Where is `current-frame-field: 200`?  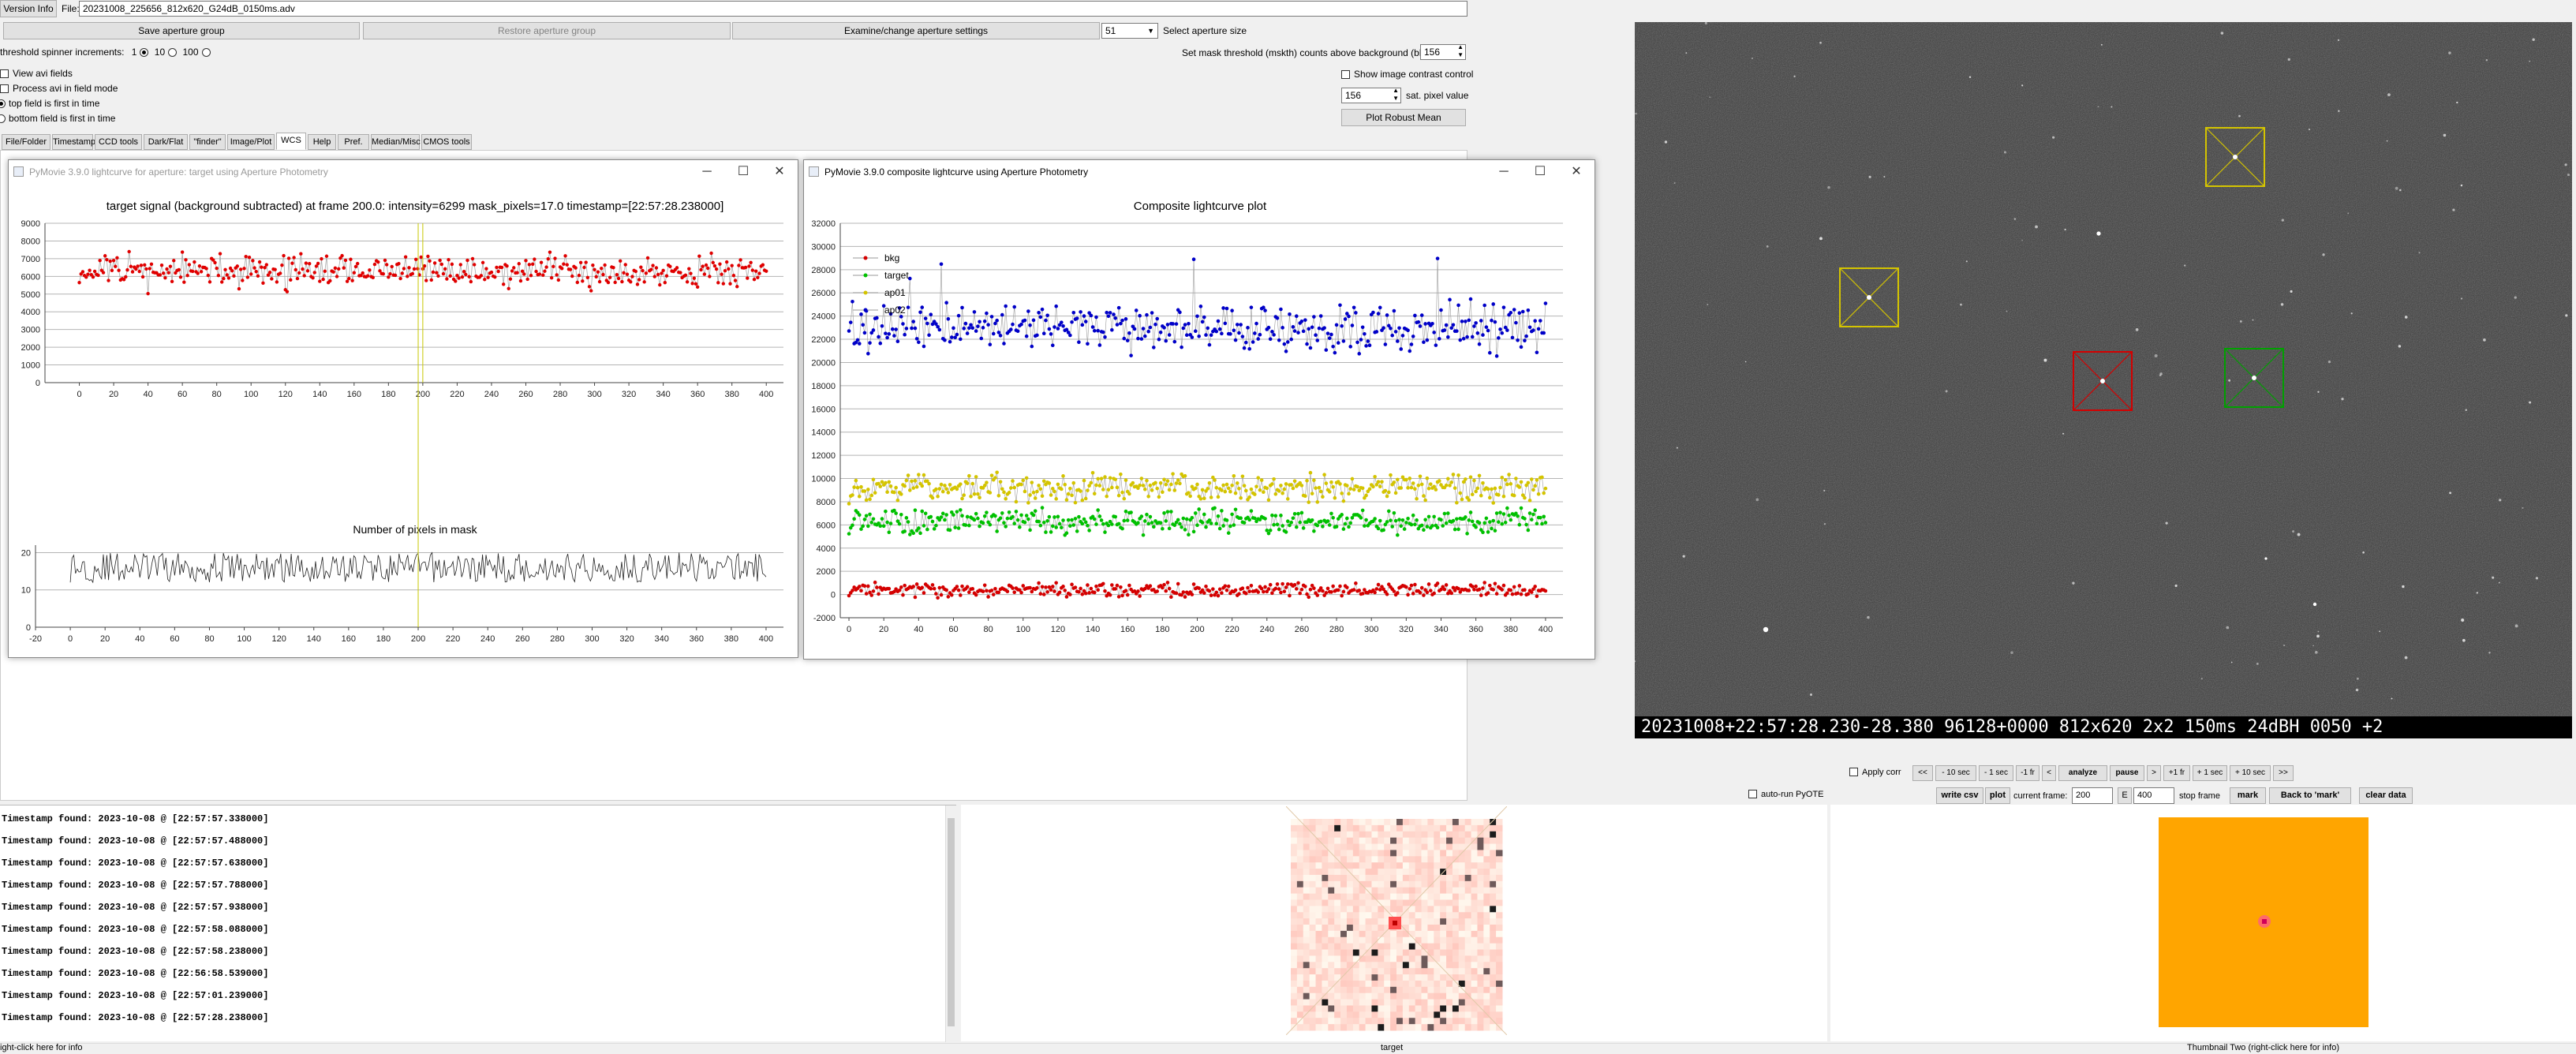
current-frame-field: 200 is located at coordinates (2092, 795).